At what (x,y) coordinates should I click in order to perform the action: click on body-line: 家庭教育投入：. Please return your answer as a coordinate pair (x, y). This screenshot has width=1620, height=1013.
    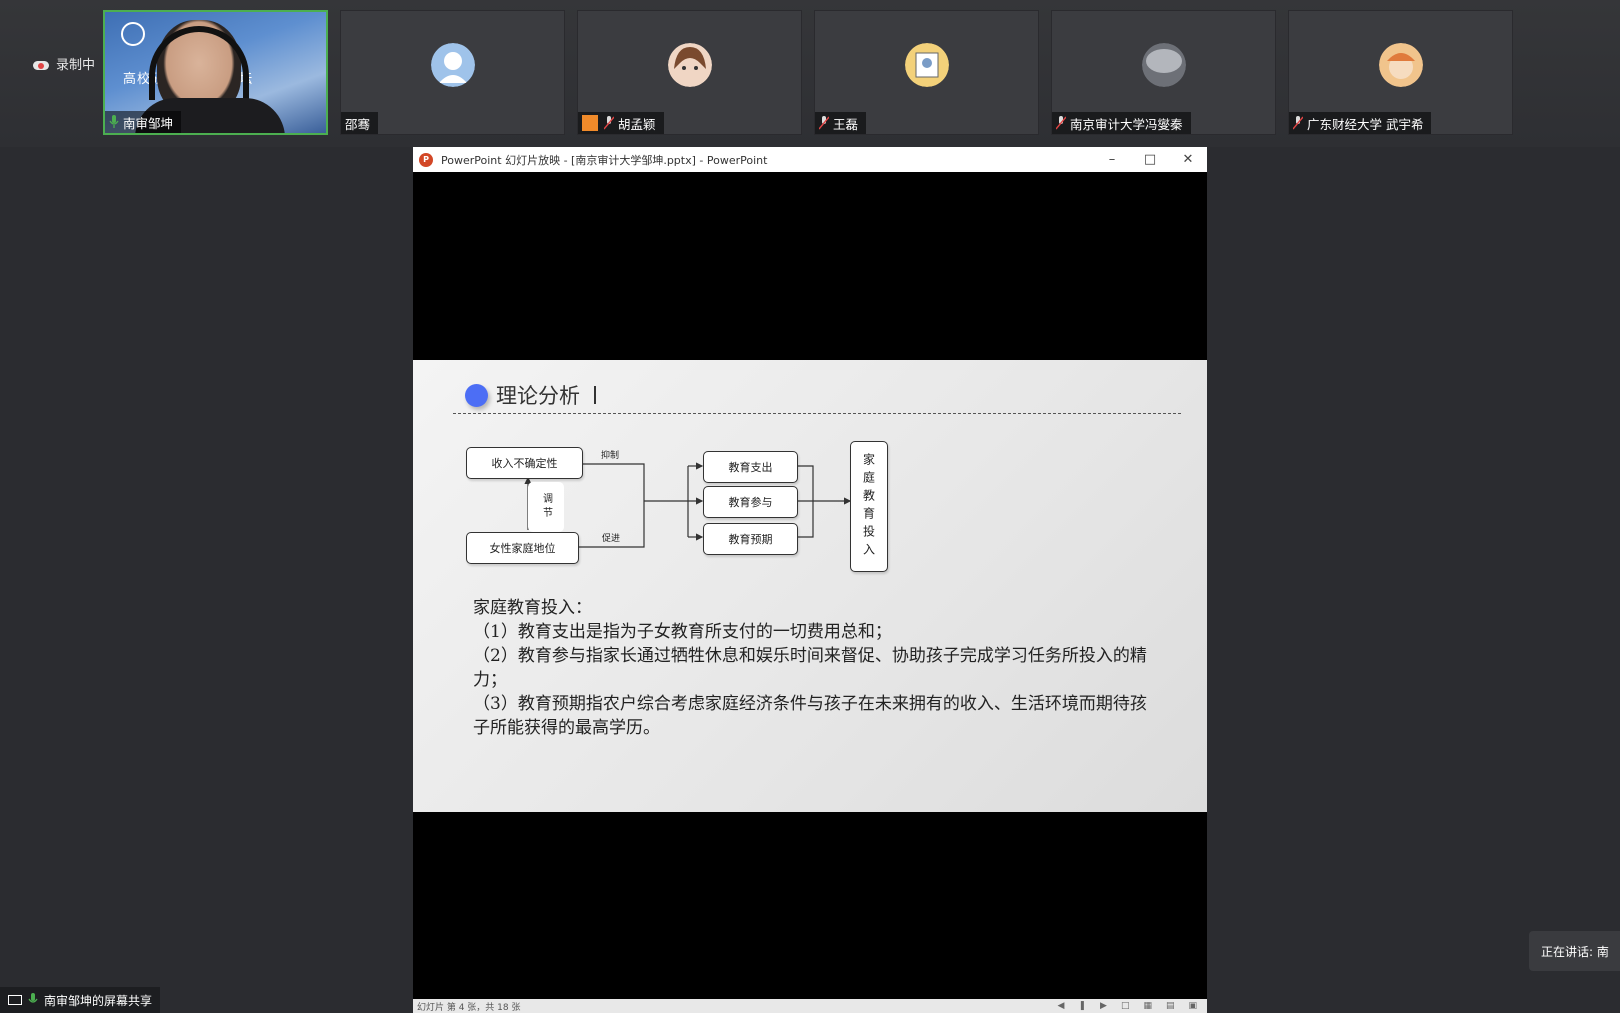
    Looking at the image, I should click on (532, 608).